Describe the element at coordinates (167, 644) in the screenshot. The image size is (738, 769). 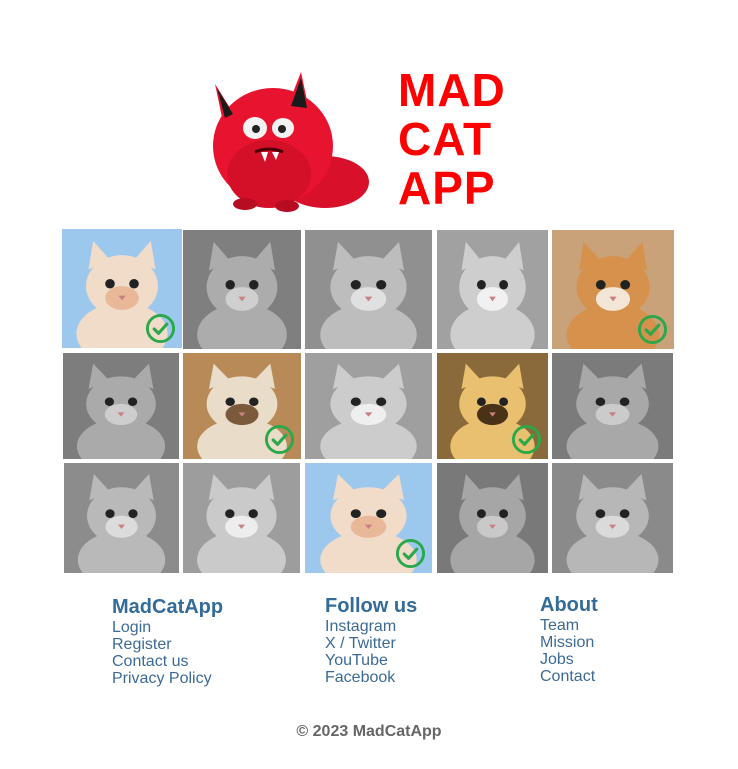
I see `footer-link-register: Register` at that location.